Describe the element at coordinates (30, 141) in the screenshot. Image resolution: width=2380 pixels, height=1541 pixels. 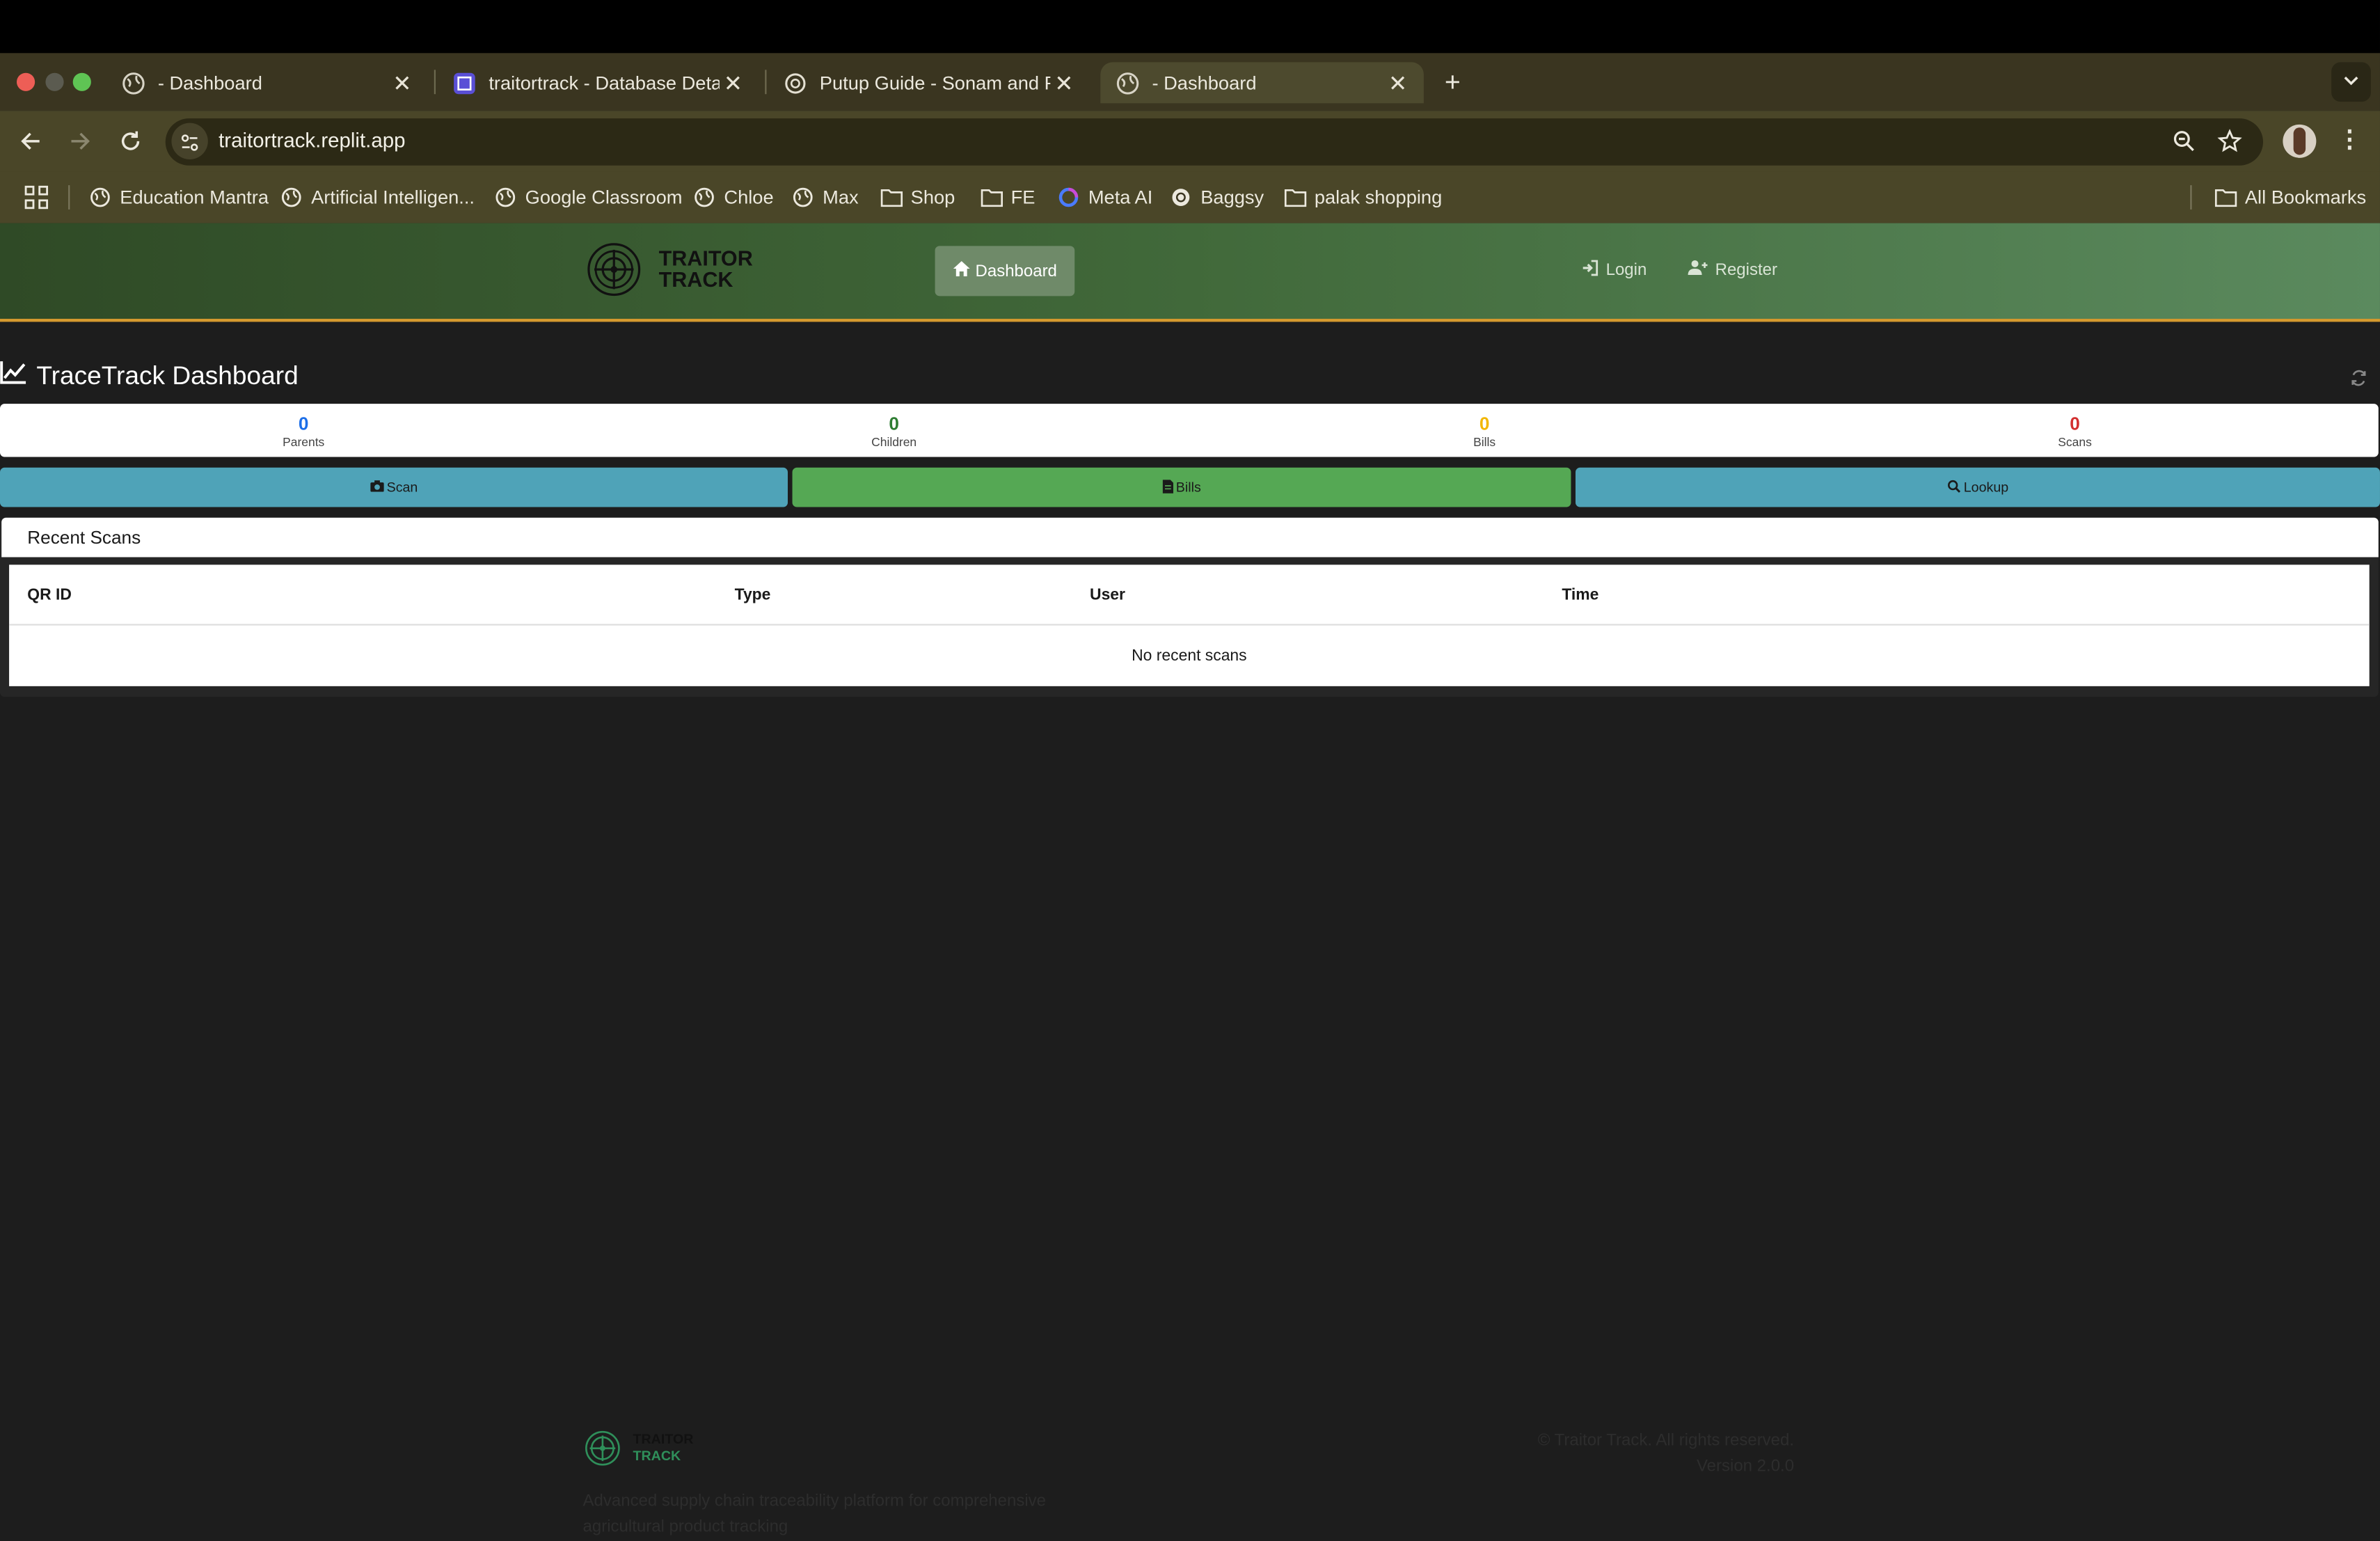
I see `back-button` at that location.